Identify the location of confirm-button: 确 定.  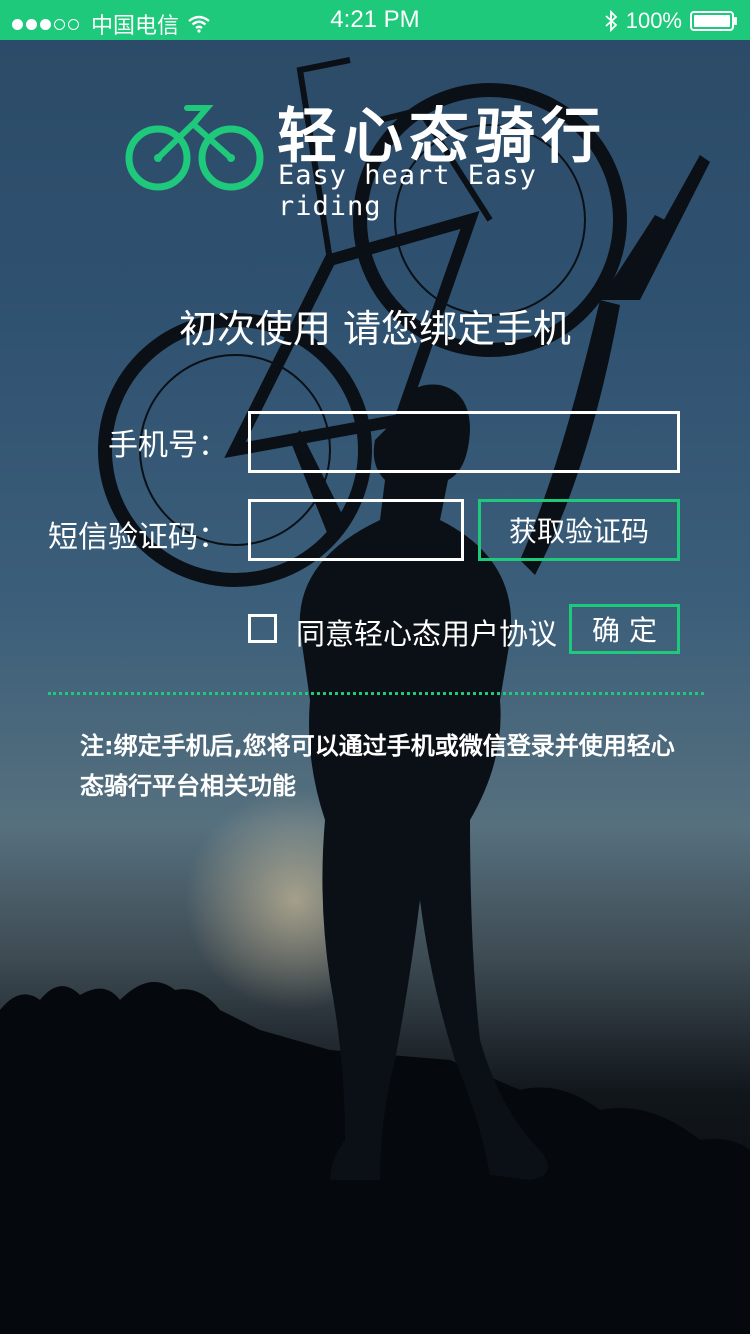
(624, 629).